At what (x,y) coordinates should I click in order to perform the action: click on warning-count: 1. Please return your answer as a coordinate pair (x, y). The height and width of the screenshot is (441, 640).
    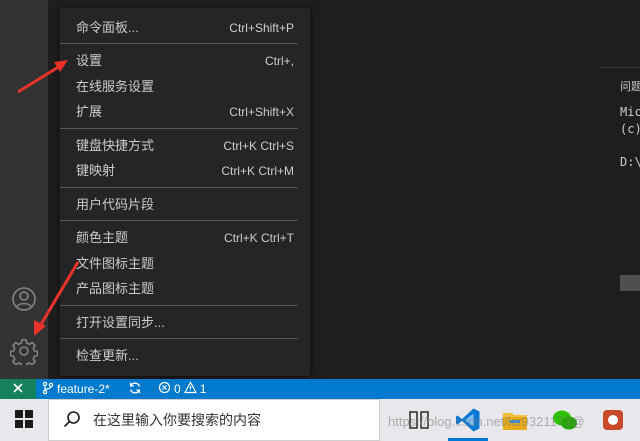
    Looking at the image, I should click on (203, 389).